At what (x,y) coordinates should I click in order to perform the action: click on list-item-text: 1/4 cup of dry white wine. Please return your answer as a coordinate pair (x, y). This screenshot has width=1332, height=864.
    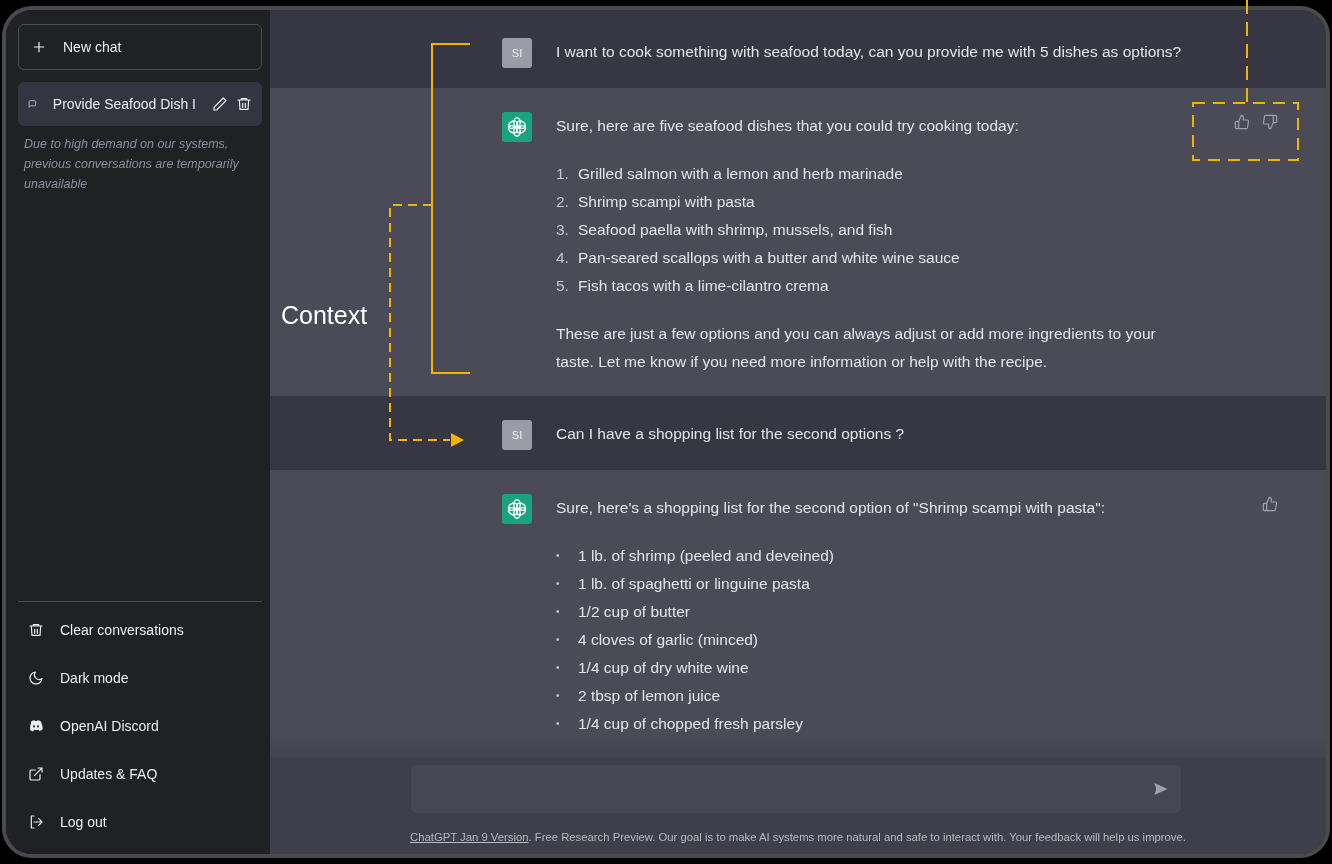
    Looking at the image, I should click on (663, 668).